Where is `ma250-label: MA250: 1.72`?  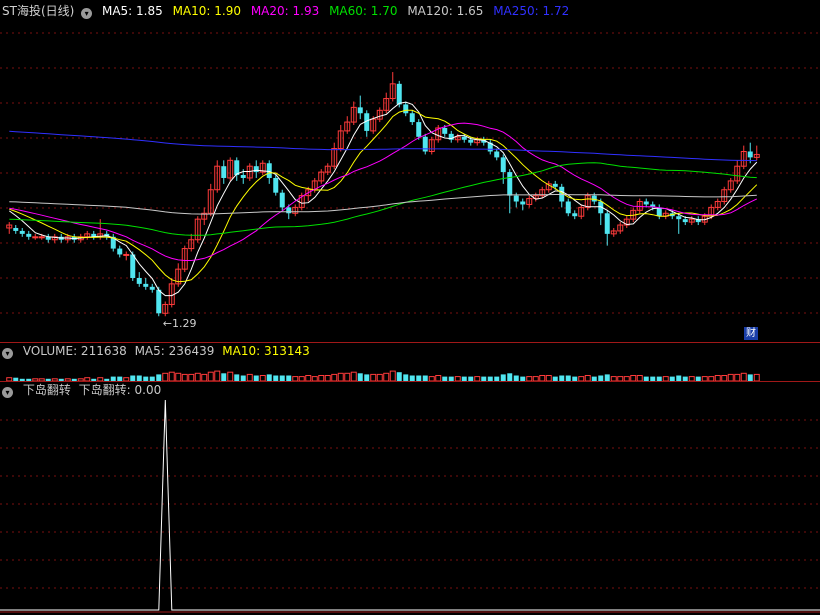 ma250-label: MA250: 1.72 is located at coordinates (531, 11).